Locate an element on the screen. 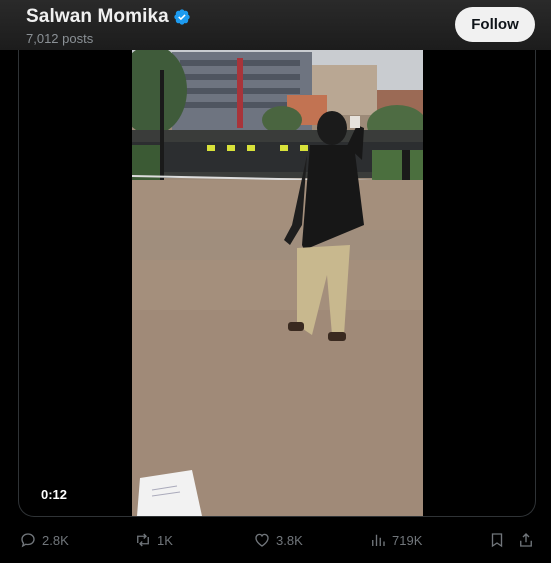 The width and height of the screenshot is (551, 563). profile-header: Salwan Momika 7,012 posts Follow is located at coordinates (275, 25).